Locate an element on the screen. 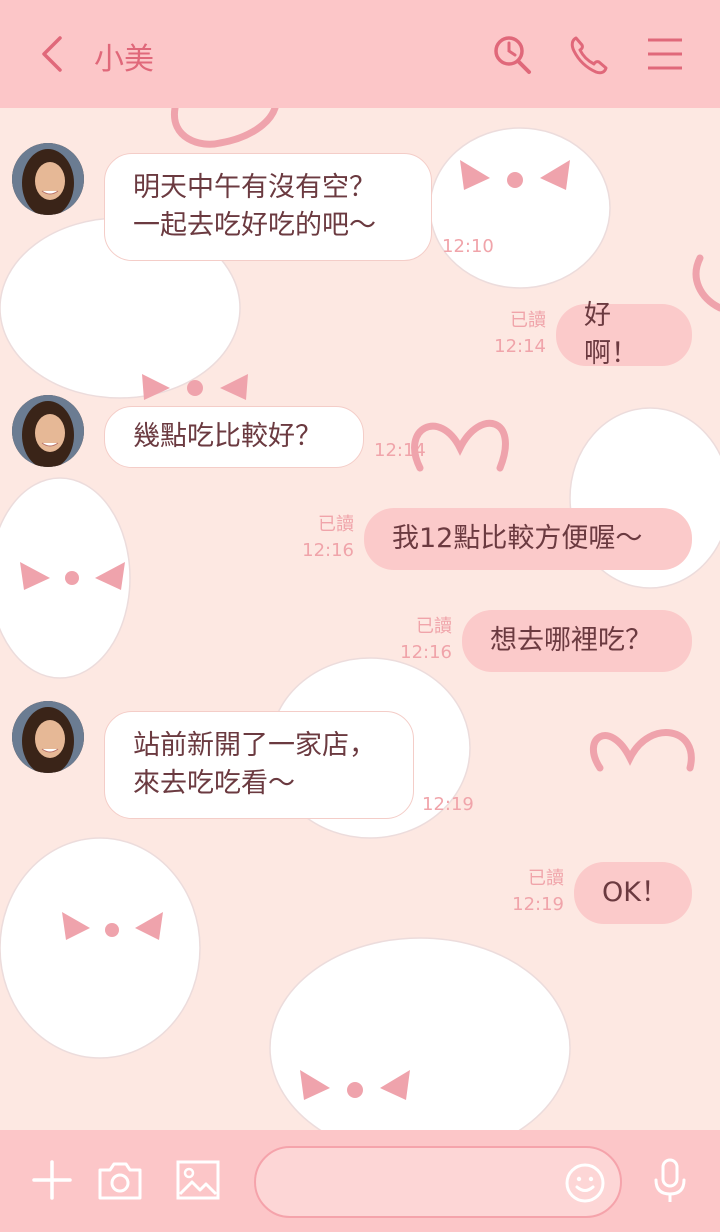 This screenshot has height=1232, width=720. message-line: 幾點吃比較好？ is located at coordinates (227, 436).